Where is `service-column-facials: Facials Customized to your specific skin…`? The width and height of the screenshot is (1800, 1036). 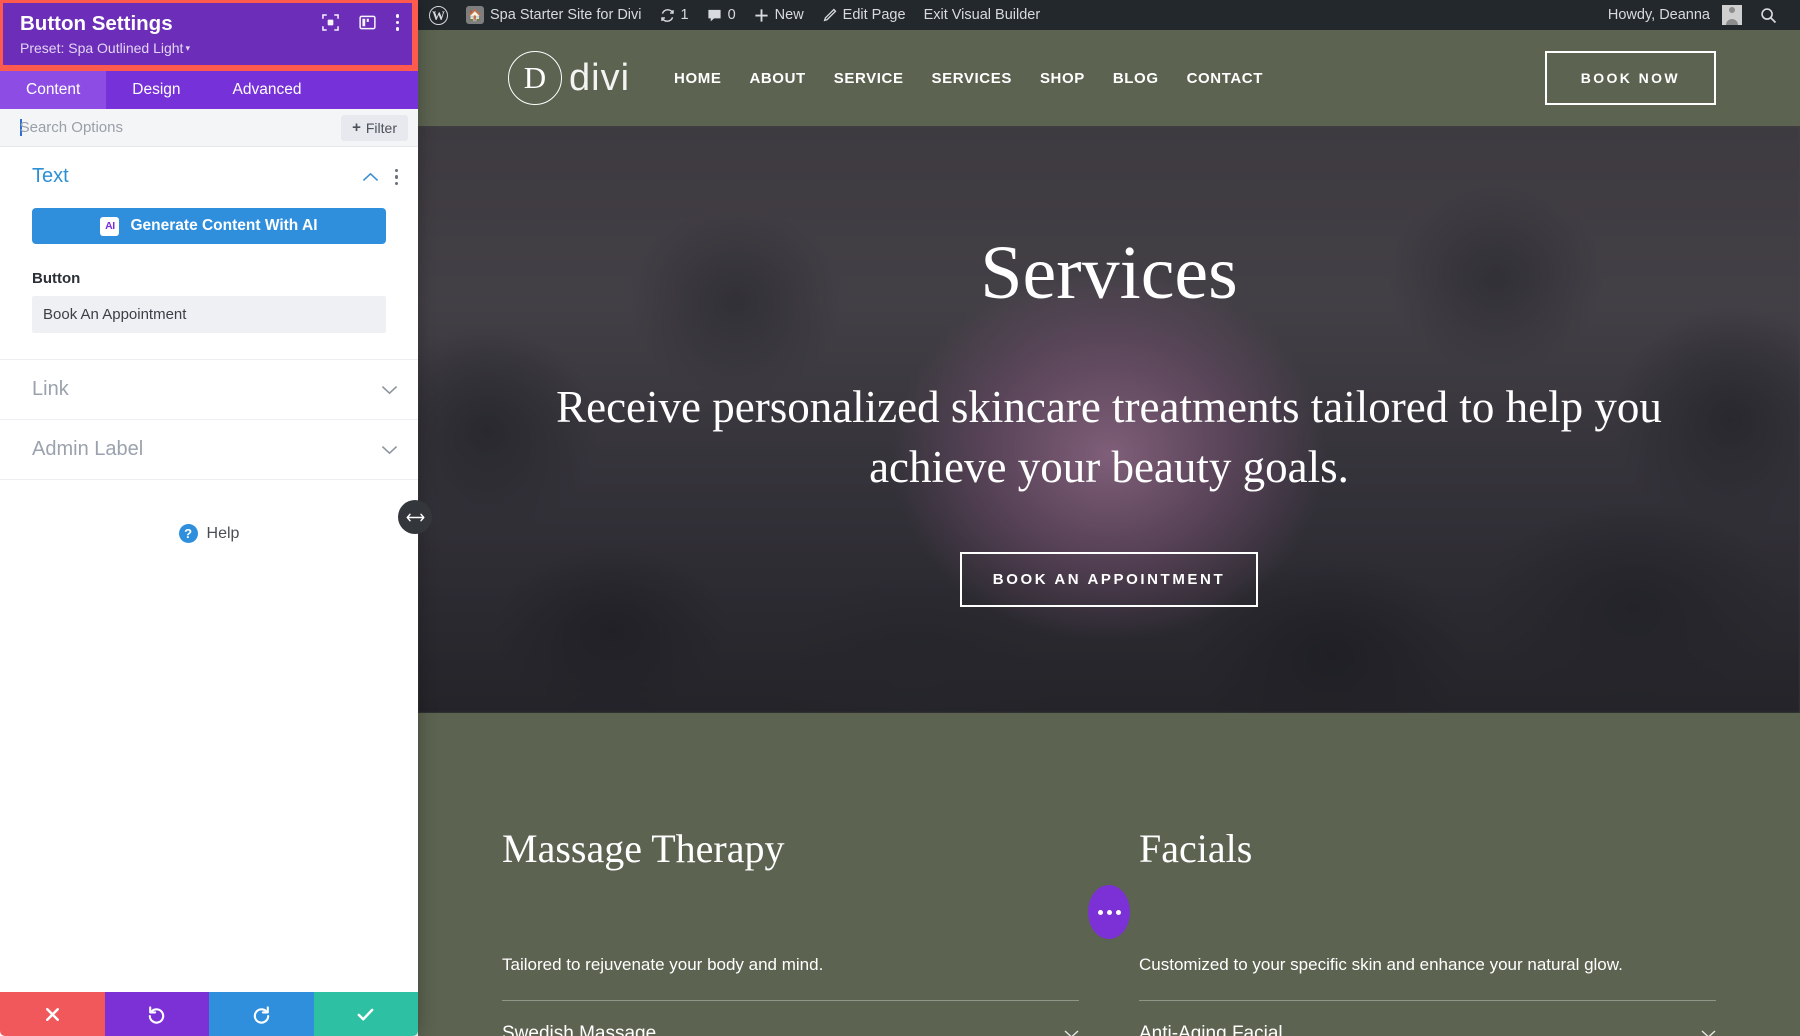
service-column-facials: Facials Customized to your specific skin… is located at coordinates (1427, 930).